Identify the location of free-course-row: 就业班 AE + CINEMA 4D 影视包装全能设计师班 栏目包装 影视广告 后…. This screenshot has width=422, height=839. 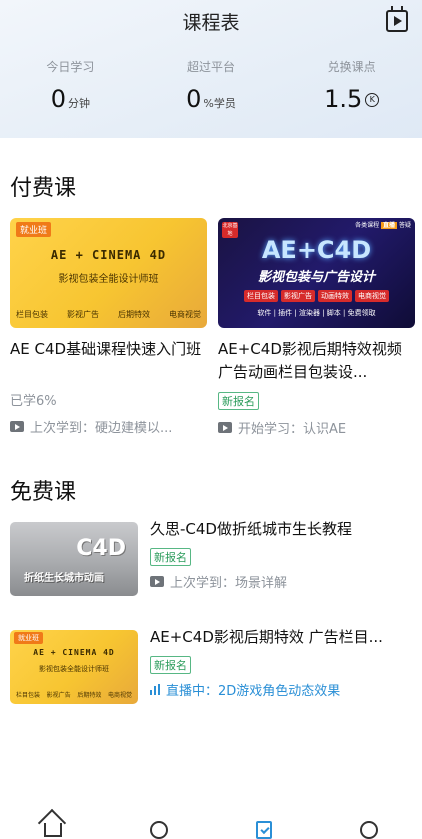
(211, 667).